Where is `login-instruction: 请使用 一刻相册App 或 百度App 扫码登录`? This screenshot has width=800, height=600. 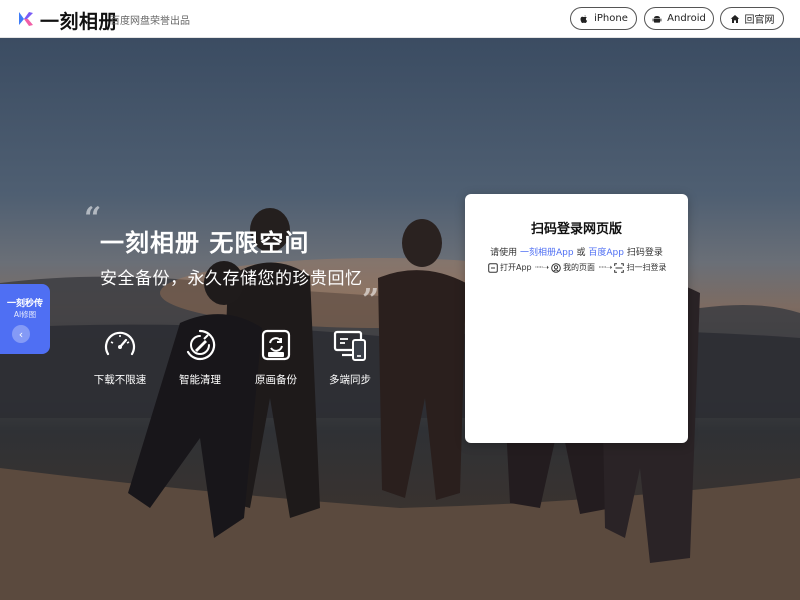 login-instruction: 请使用 一刻相册App 或 百度App 扫码登录 is located at coordinates (576, 251).